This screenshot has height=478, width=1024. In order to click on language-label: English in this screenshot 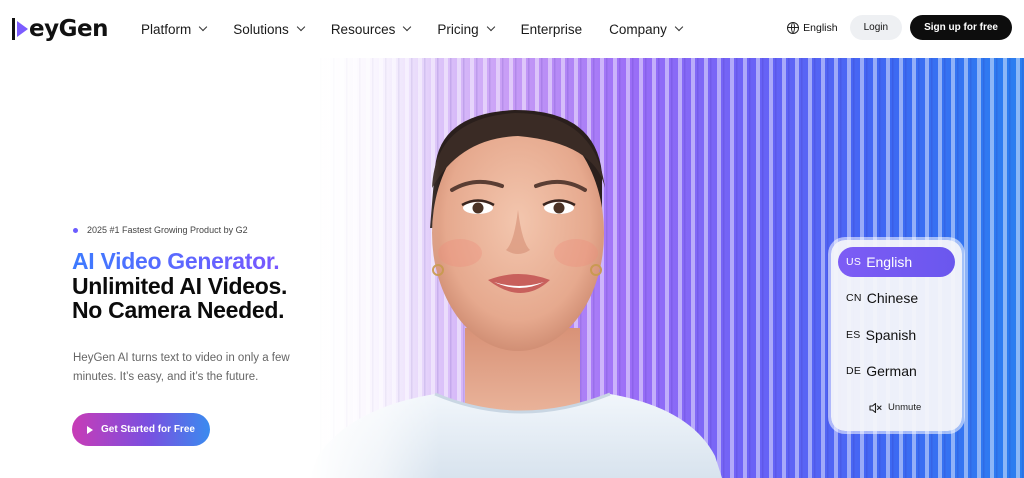, I will do `click(820, 27)`.